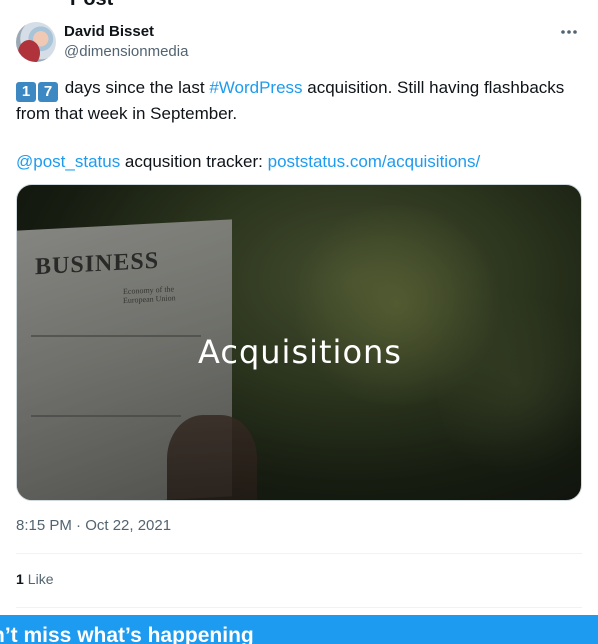 The width and height of the screenshot is (598, 644). Describe the element at coordinates (194, 161) in the screenshot. I see `tweet-text-segment: acqusition tracker:` at that location.